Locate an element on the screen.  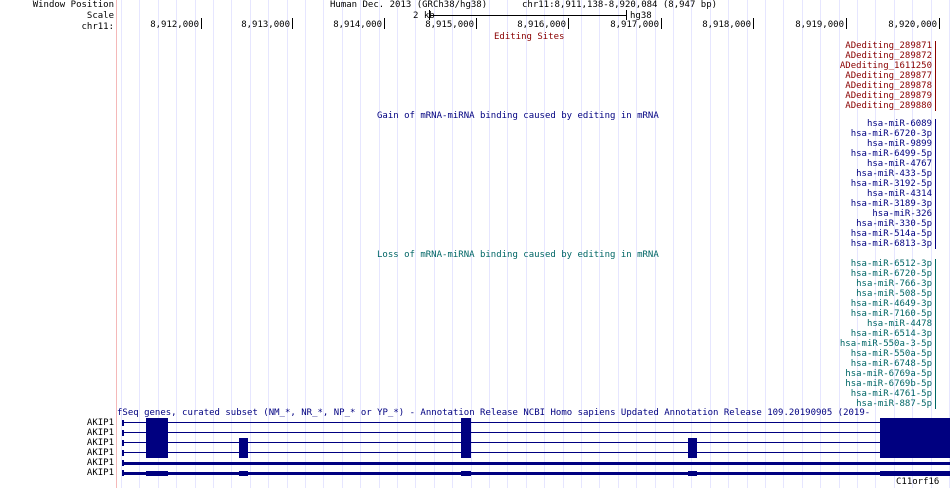
gain-mirna-label: hsa-miR-6499-5p is located at coordinates (891, 154).